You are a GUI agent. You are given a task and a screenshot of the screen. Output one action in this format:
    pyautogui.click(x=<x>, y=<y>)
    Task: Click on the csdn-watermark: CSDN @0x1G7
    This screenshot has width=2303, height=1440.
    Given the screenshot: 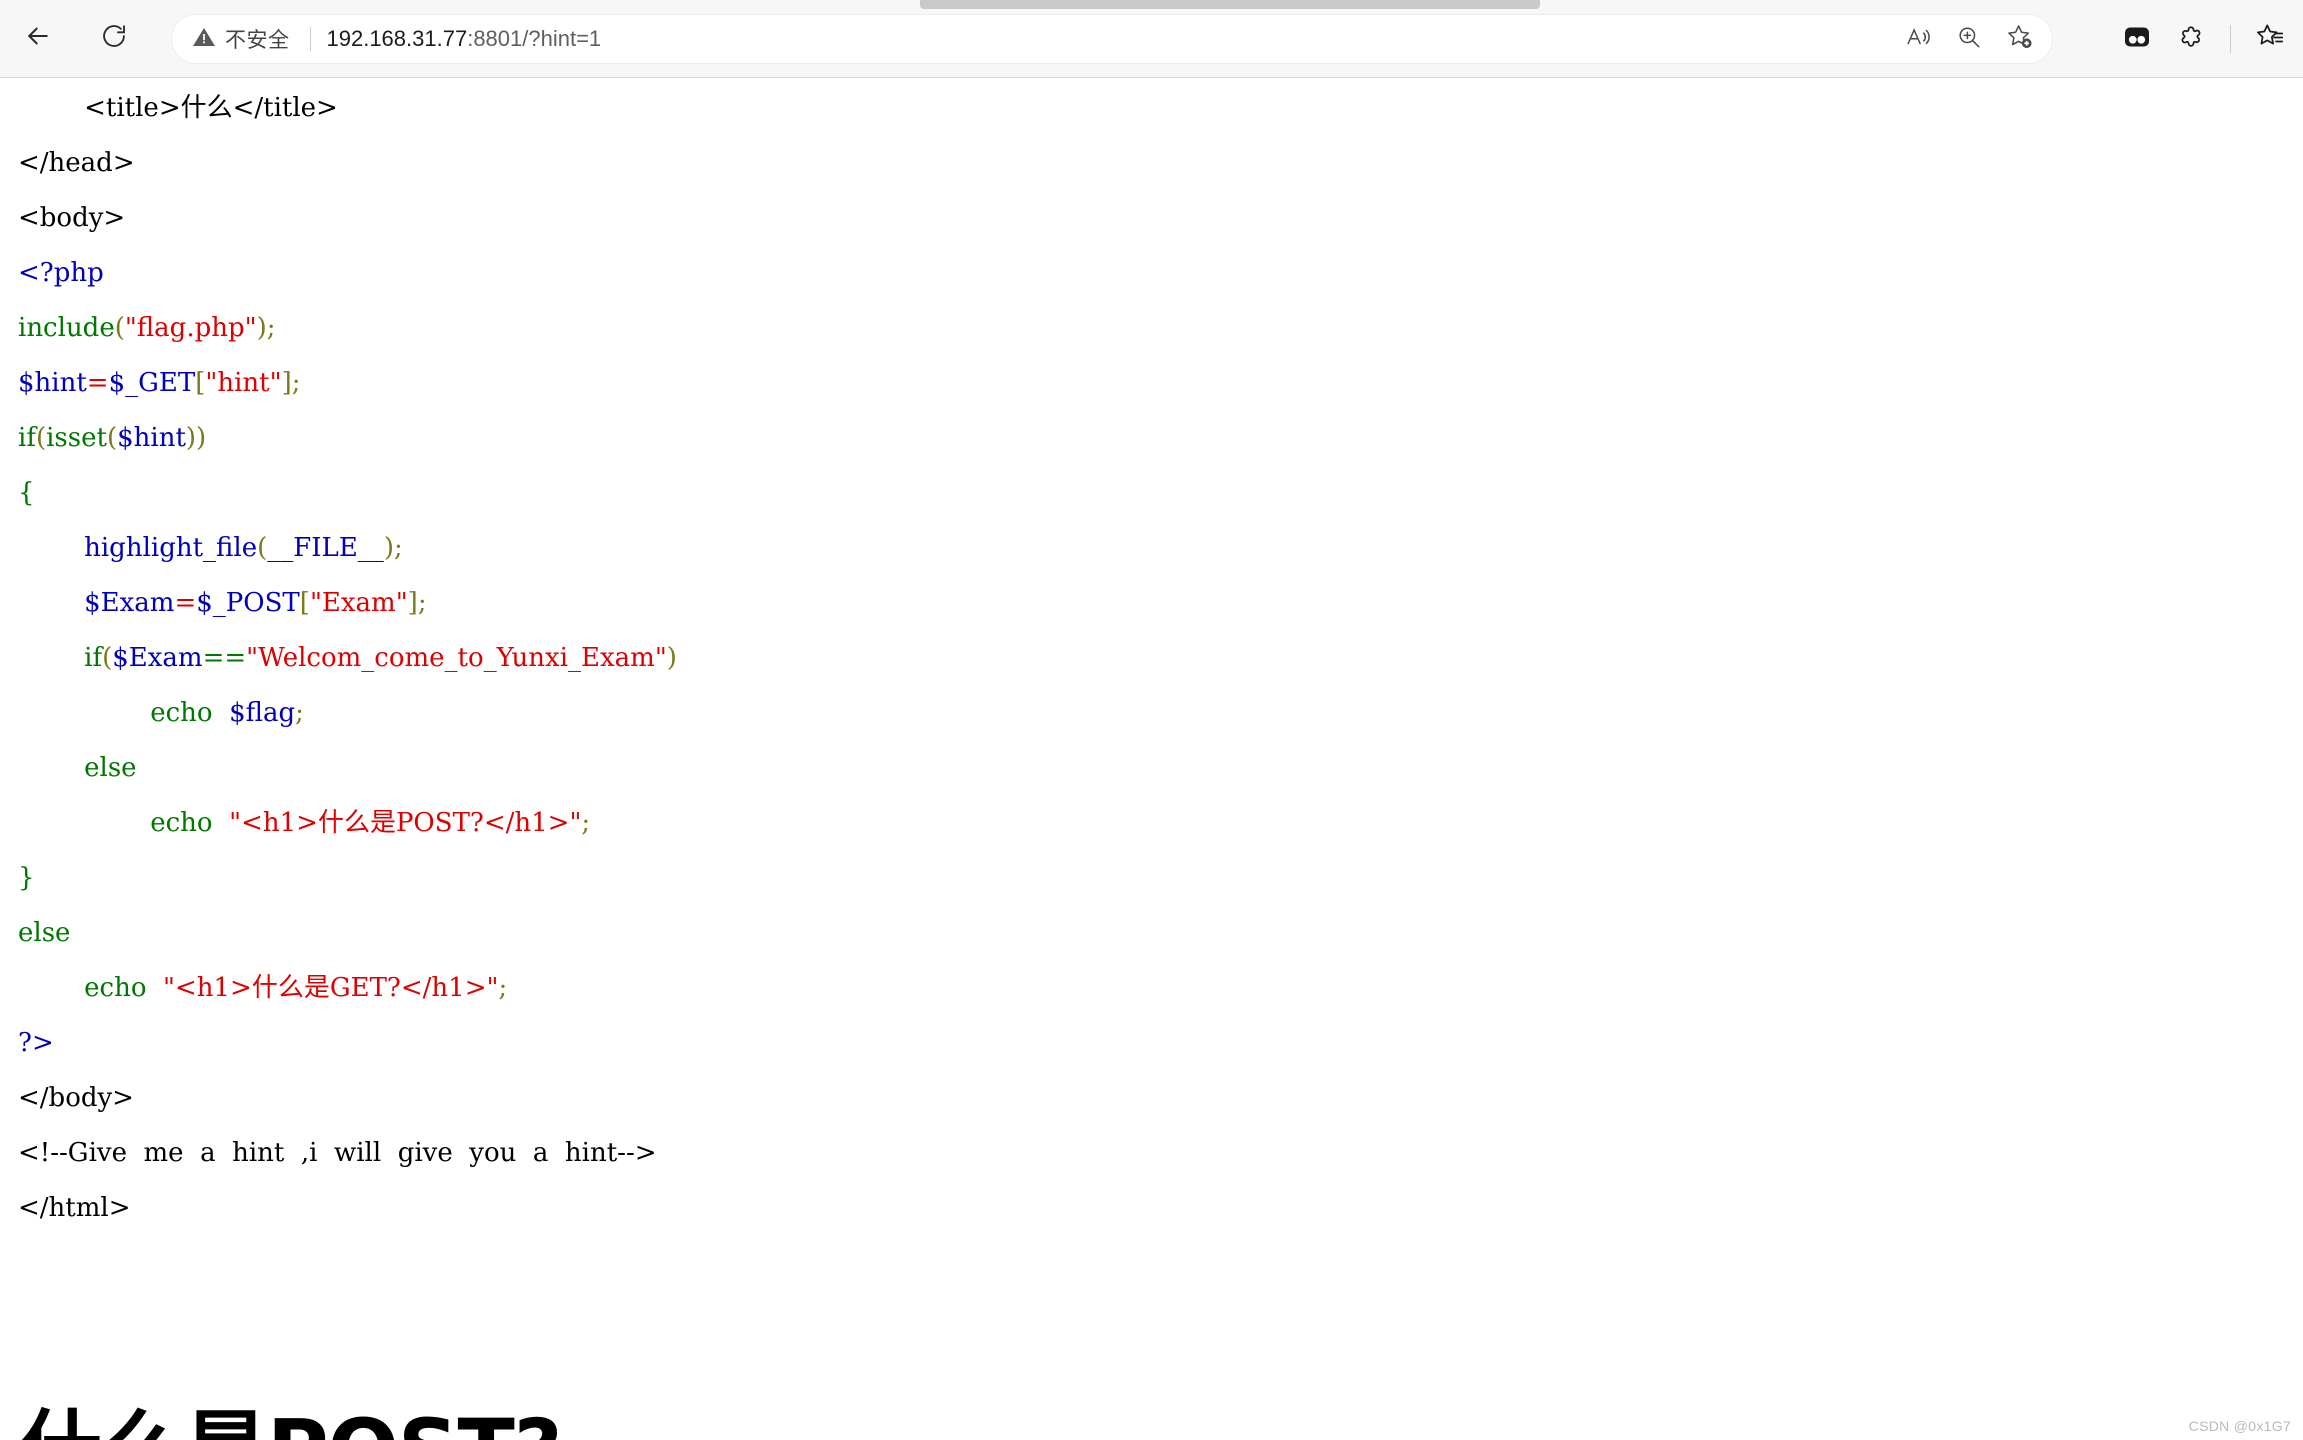 What is the action you would take?
    pyautogui.click(x=2239, y=1426)
    